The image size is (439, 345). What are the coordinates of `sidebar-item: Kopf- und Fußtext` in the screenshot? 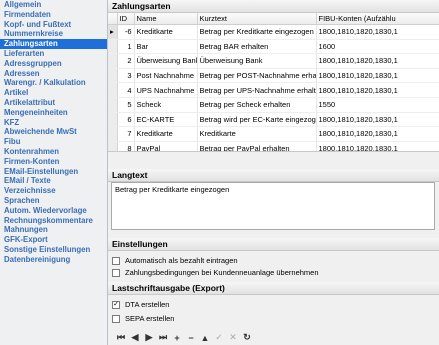 It's located at (53, 25).